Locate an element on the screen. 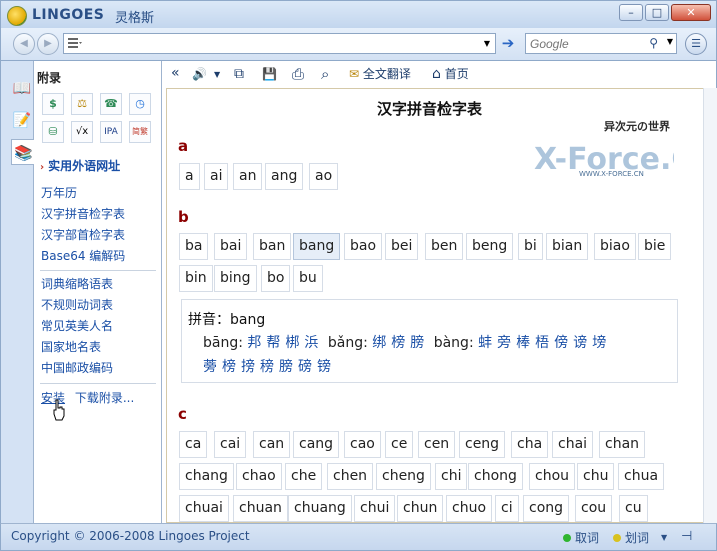 The height and width of the screenshot is (551, 717). save-icon: 💾 is located at coordinates (269, 74).